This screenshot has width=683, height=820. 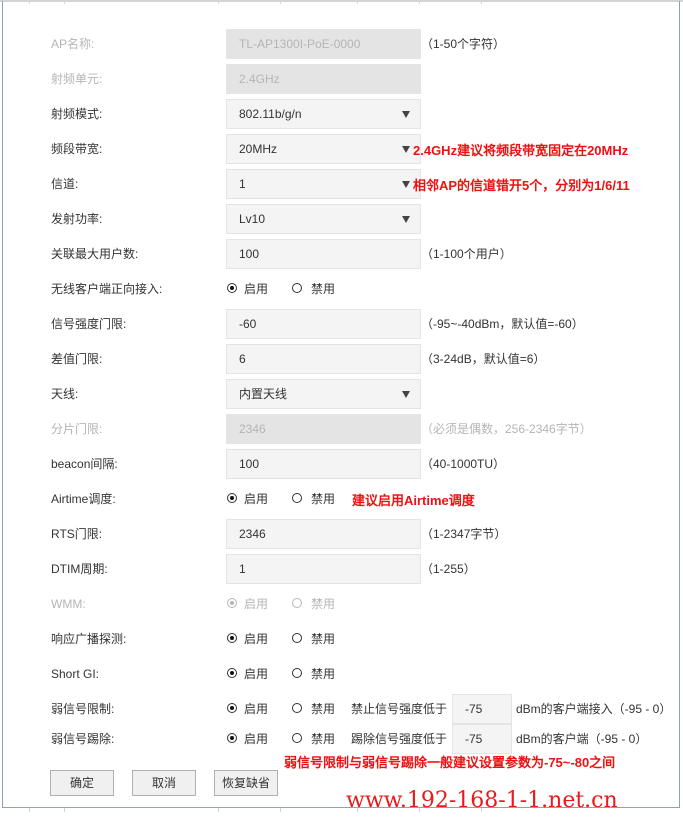 What do you see at coordinates (297, 603) in the screenshot?
I see `wmm-disable-radio` at bounding box center [297, 603].